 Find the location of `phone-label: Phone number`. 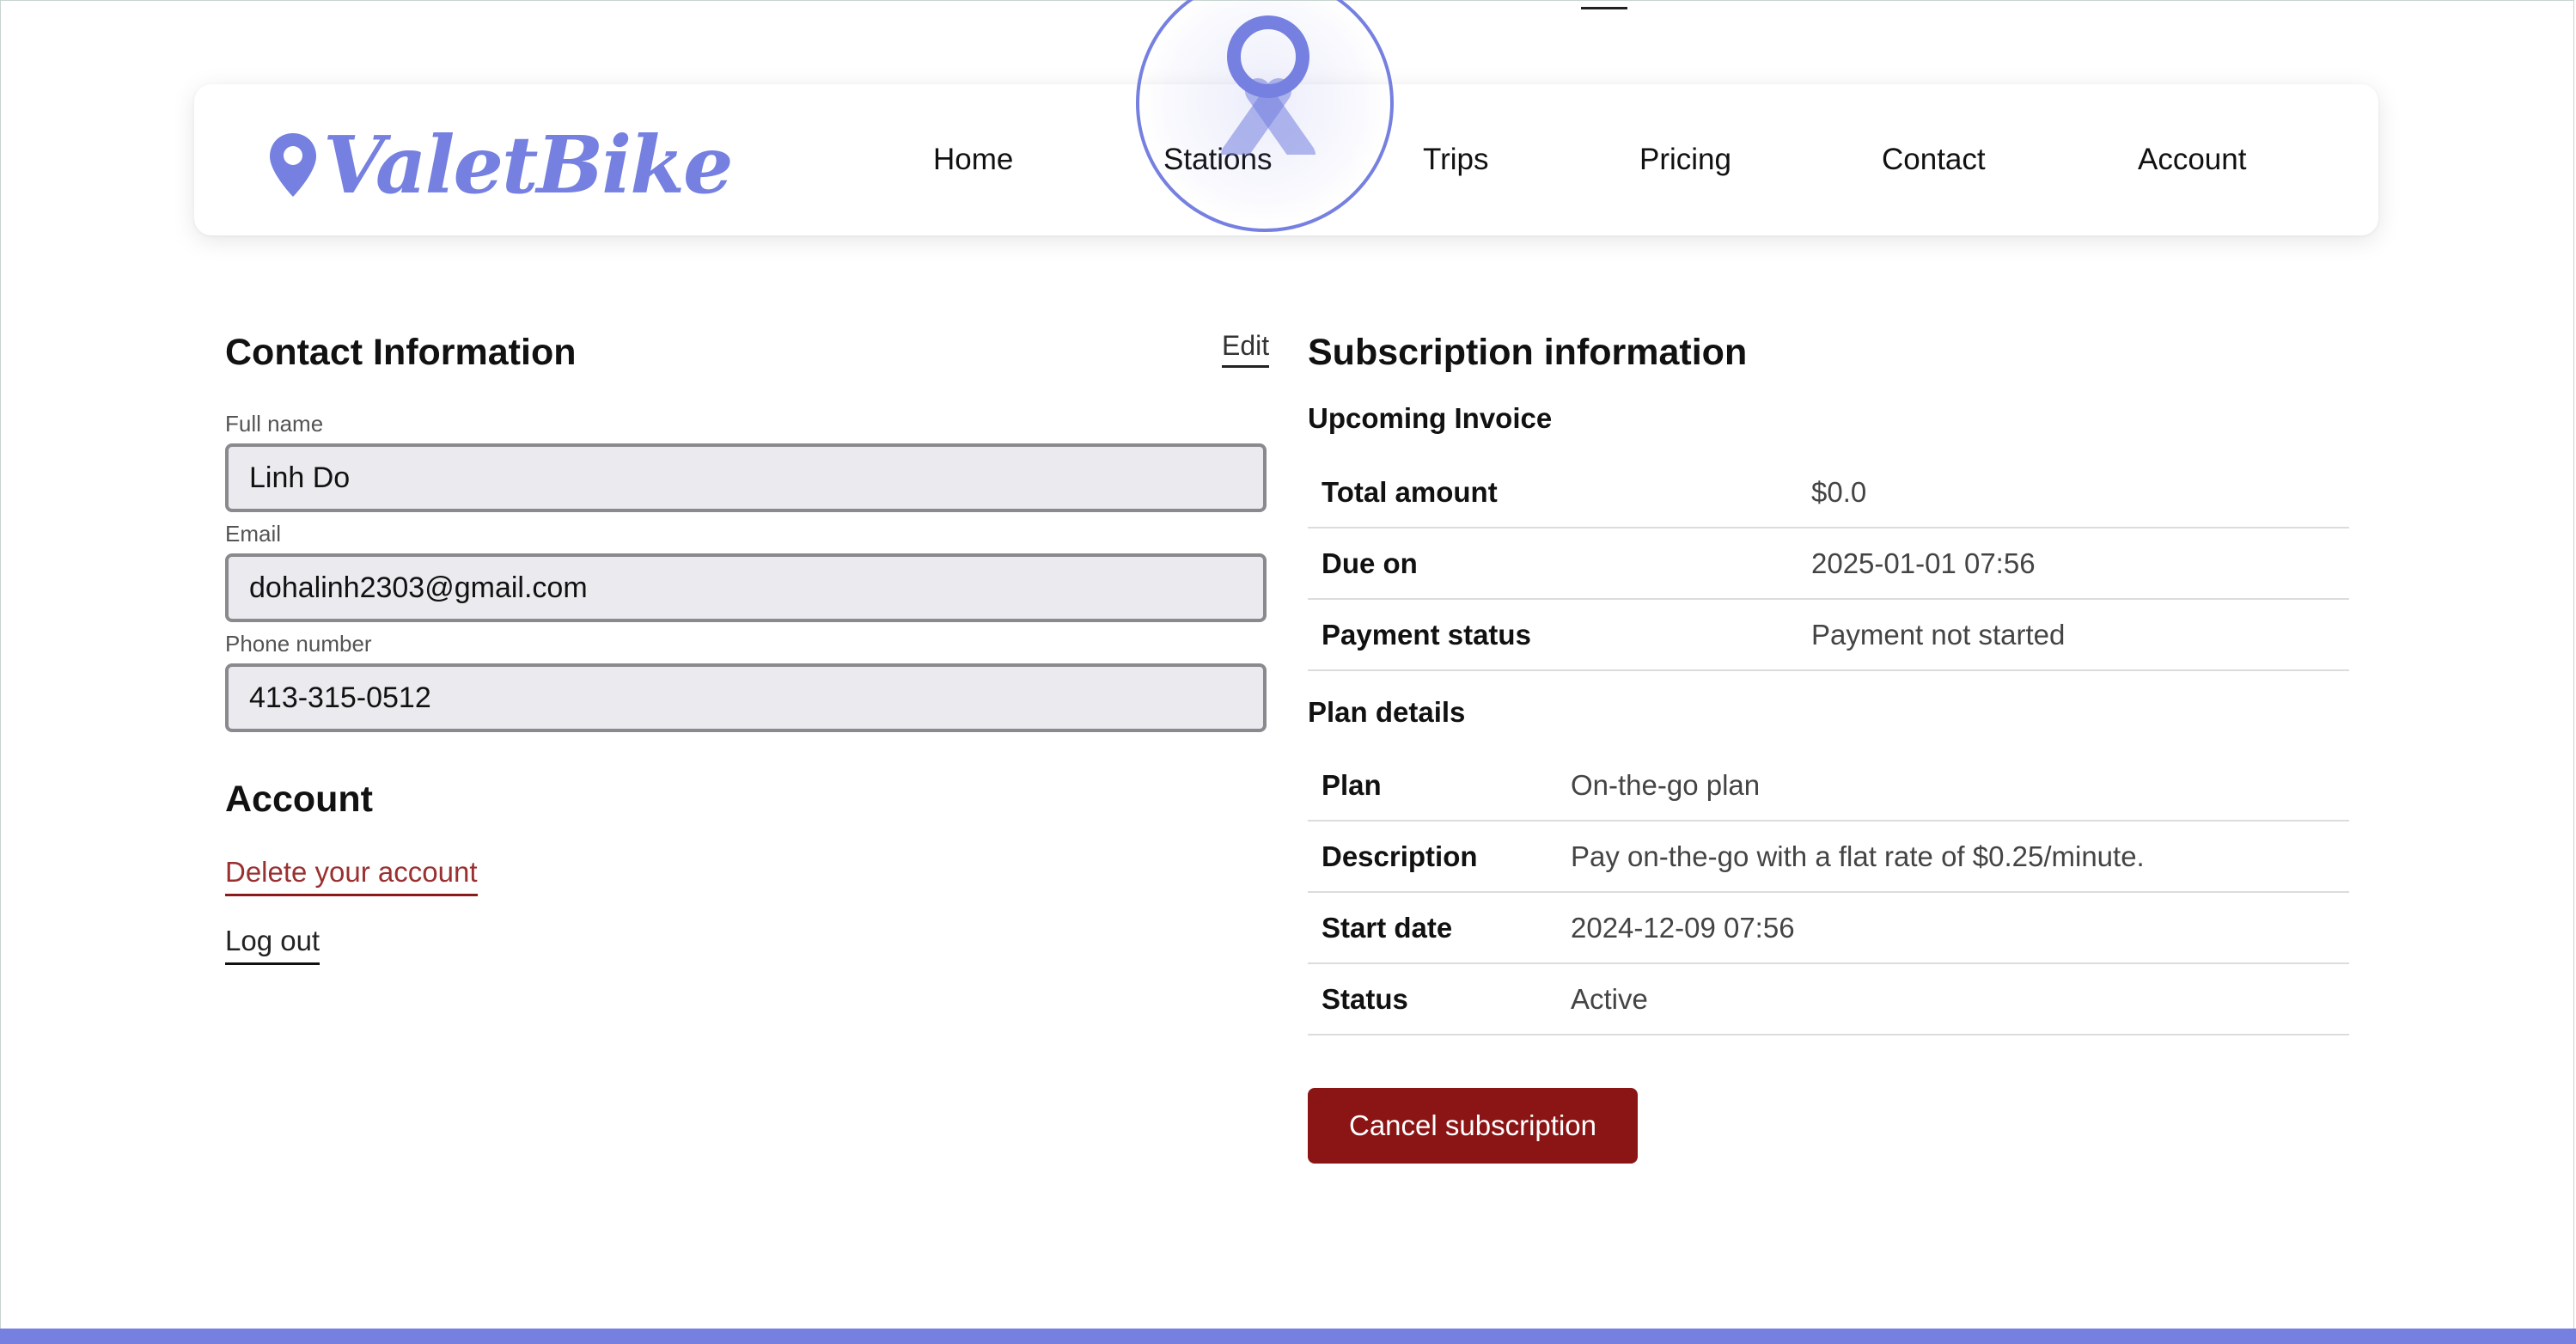

phone-label: Phone number is located at coordinates (298, 644).